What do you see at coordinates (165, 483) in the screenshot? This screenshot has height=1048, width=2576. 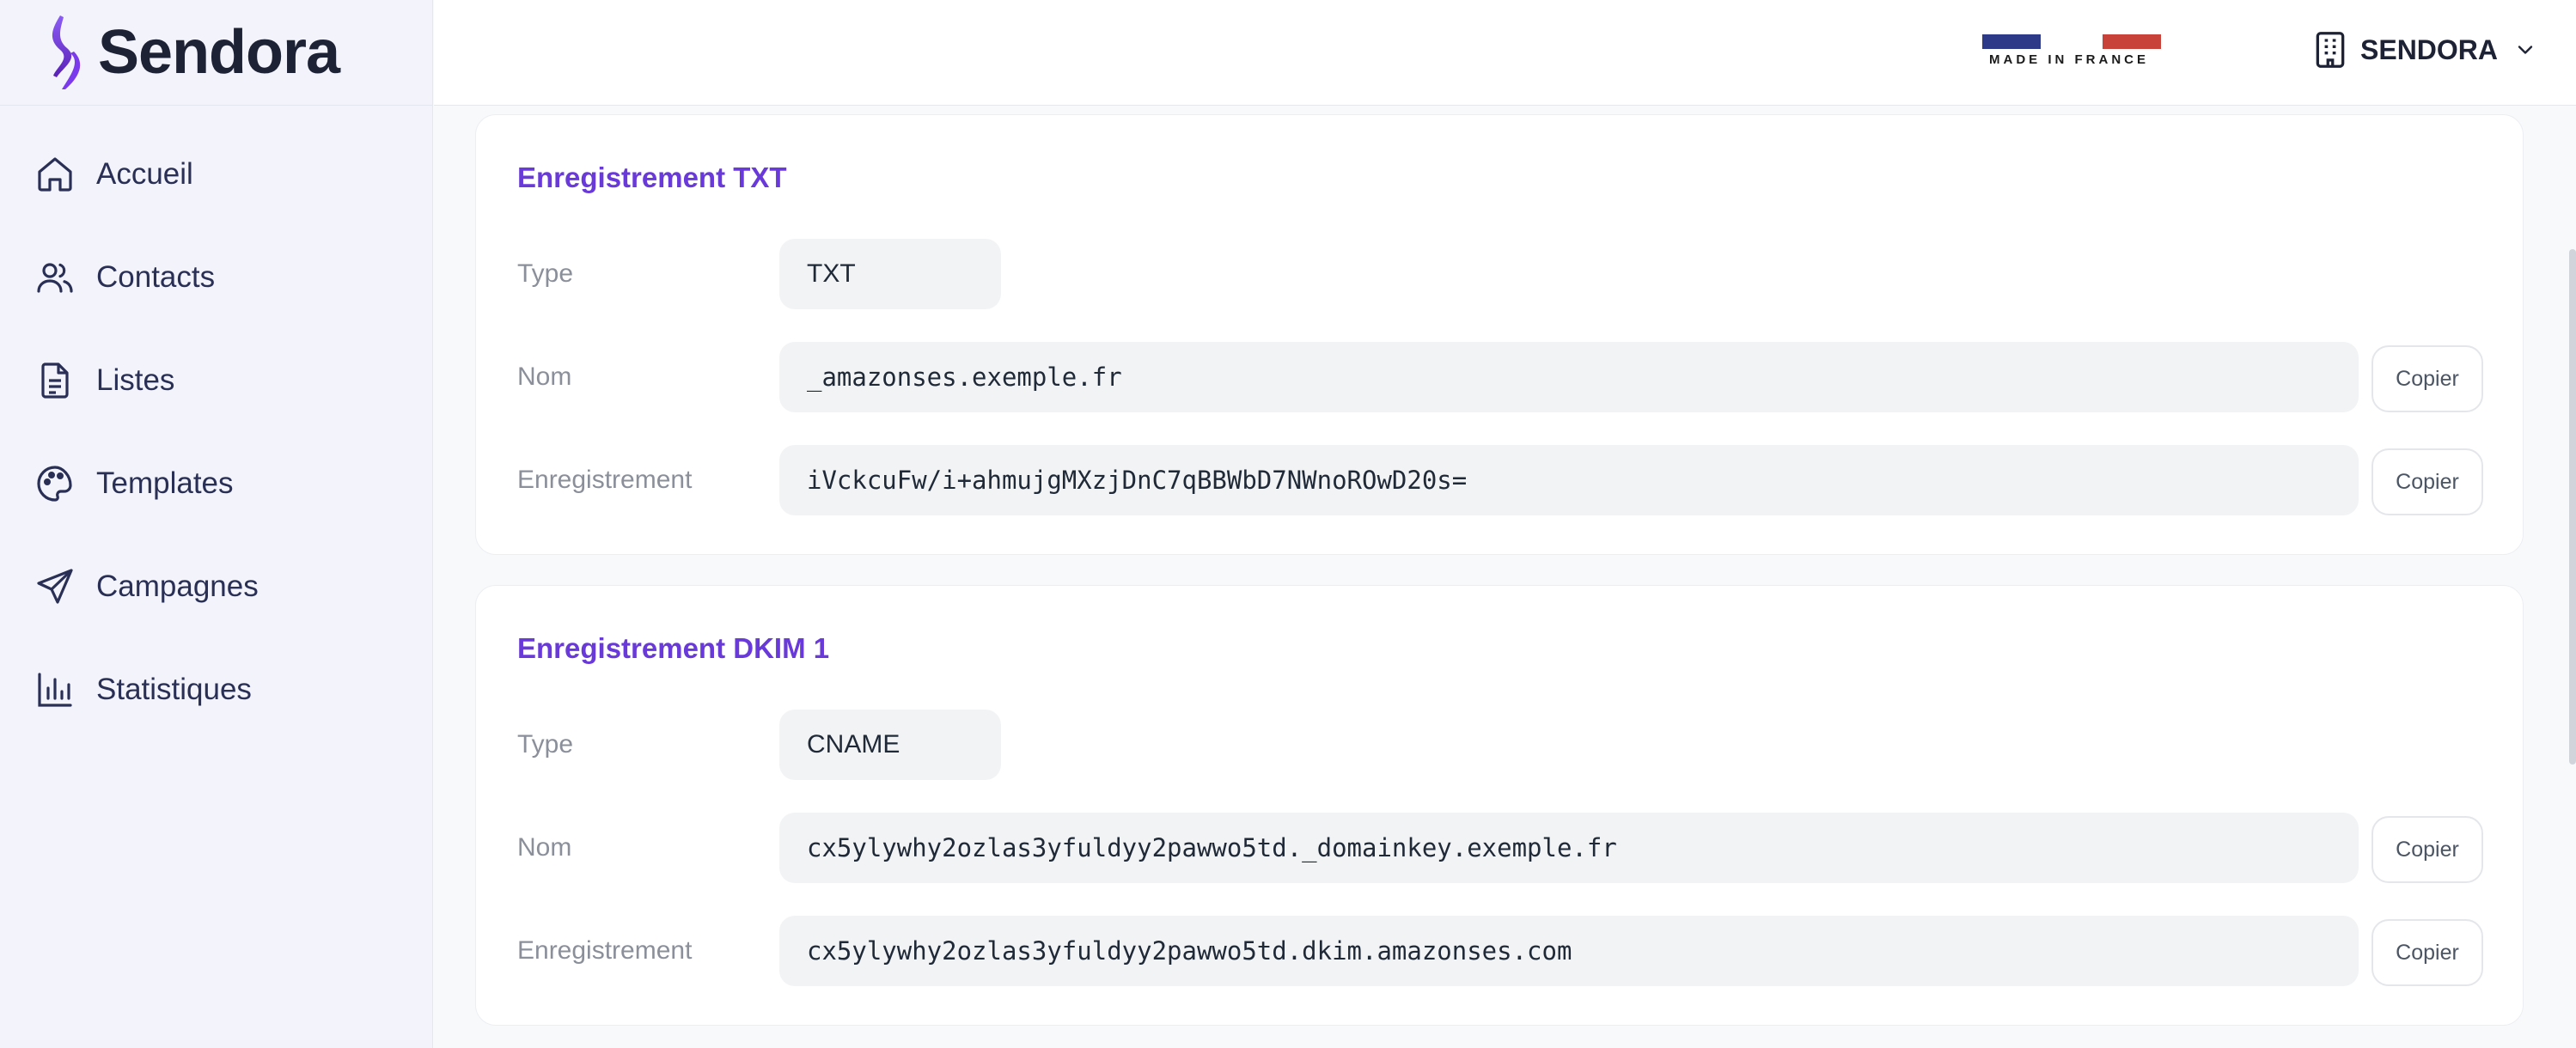 I see `sidebar-item-label: Templates` at bounding box center [165, 483].